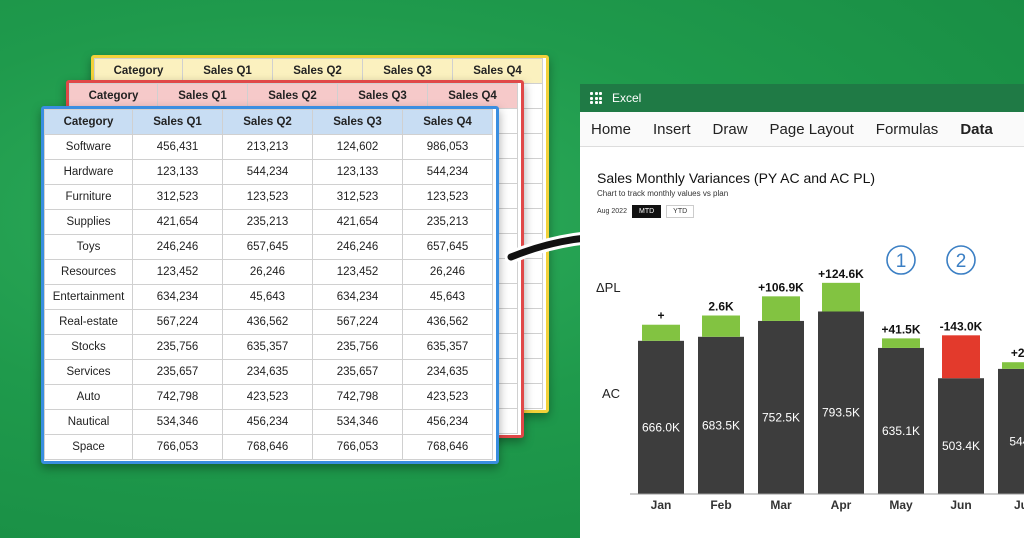 Image resolution: width=1024 pixels, height=538 pixels. What do you see at coordinates (608, 287) in the screenshot?
I see `delta-row-label: ΔPL` at bounding box center [608, 287].